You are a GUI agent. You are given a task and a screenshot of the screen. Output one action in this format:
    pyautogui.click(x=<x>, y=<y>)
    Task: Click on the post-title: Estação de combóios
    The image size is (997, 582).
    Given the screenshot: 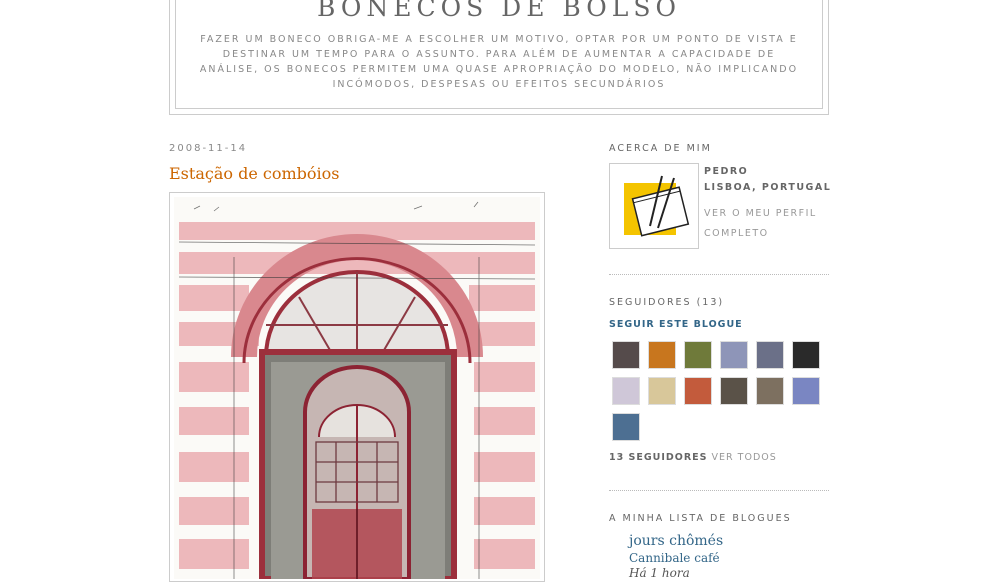 What is the action you would take?
    pyautogui.click(x=254, y=173)
    